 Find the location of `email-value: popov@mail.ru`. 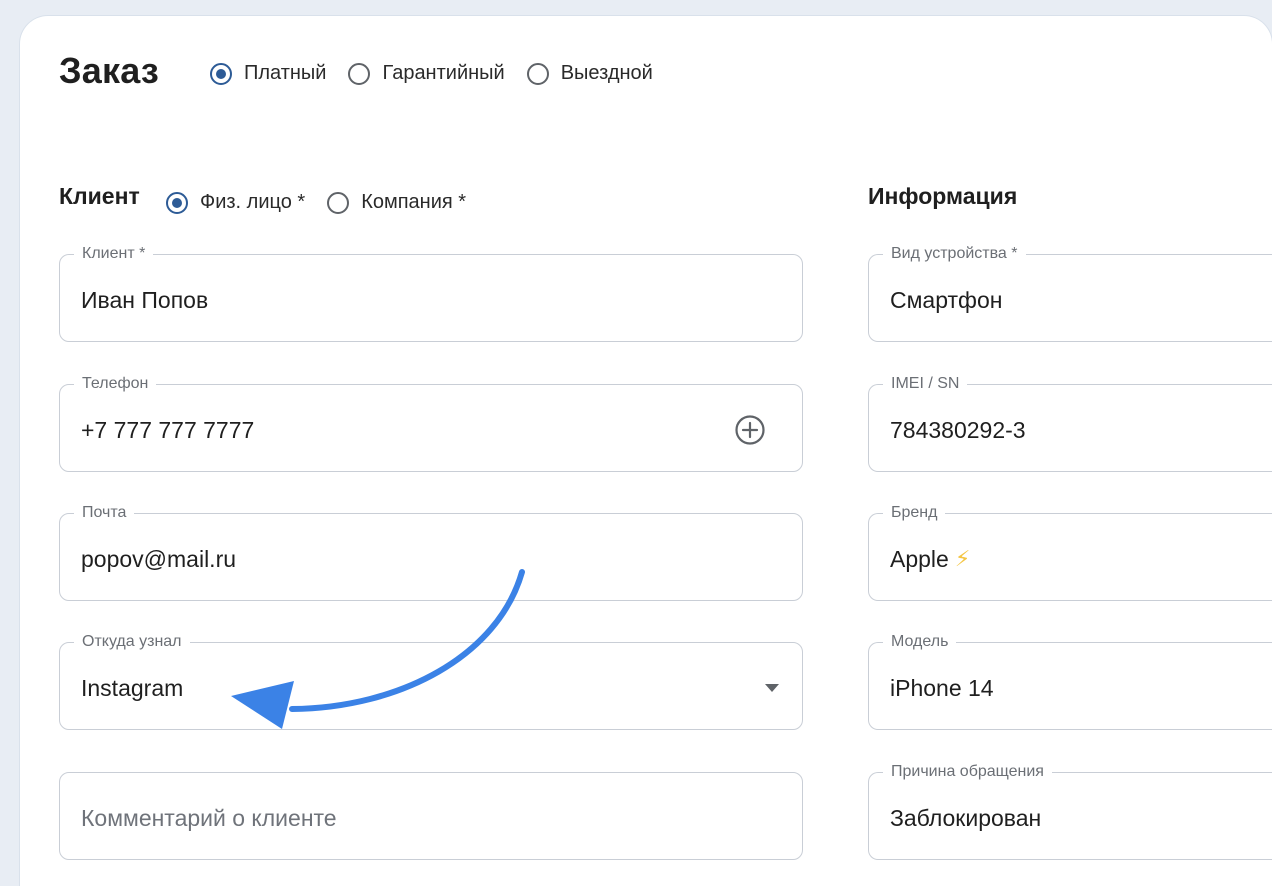

email-value: popov@mail.ru is located at coordinates (159, 559).